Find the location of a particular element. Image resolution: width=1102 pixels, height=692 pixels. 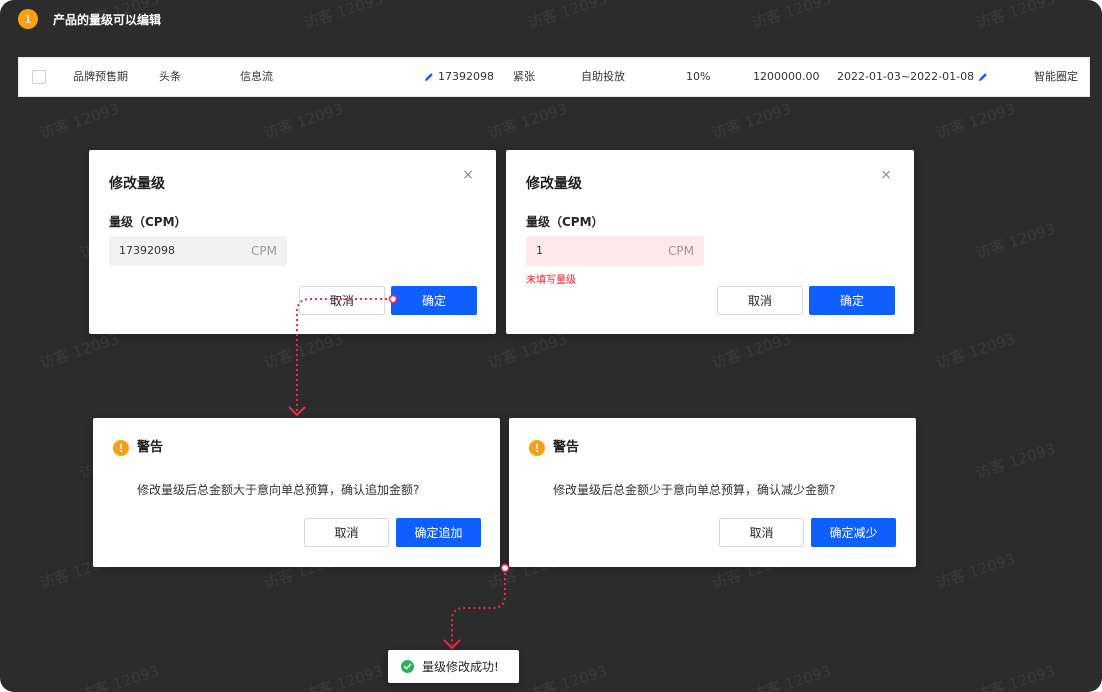

flow-line-confirm-to-warning is located at coordinates (344, 355).